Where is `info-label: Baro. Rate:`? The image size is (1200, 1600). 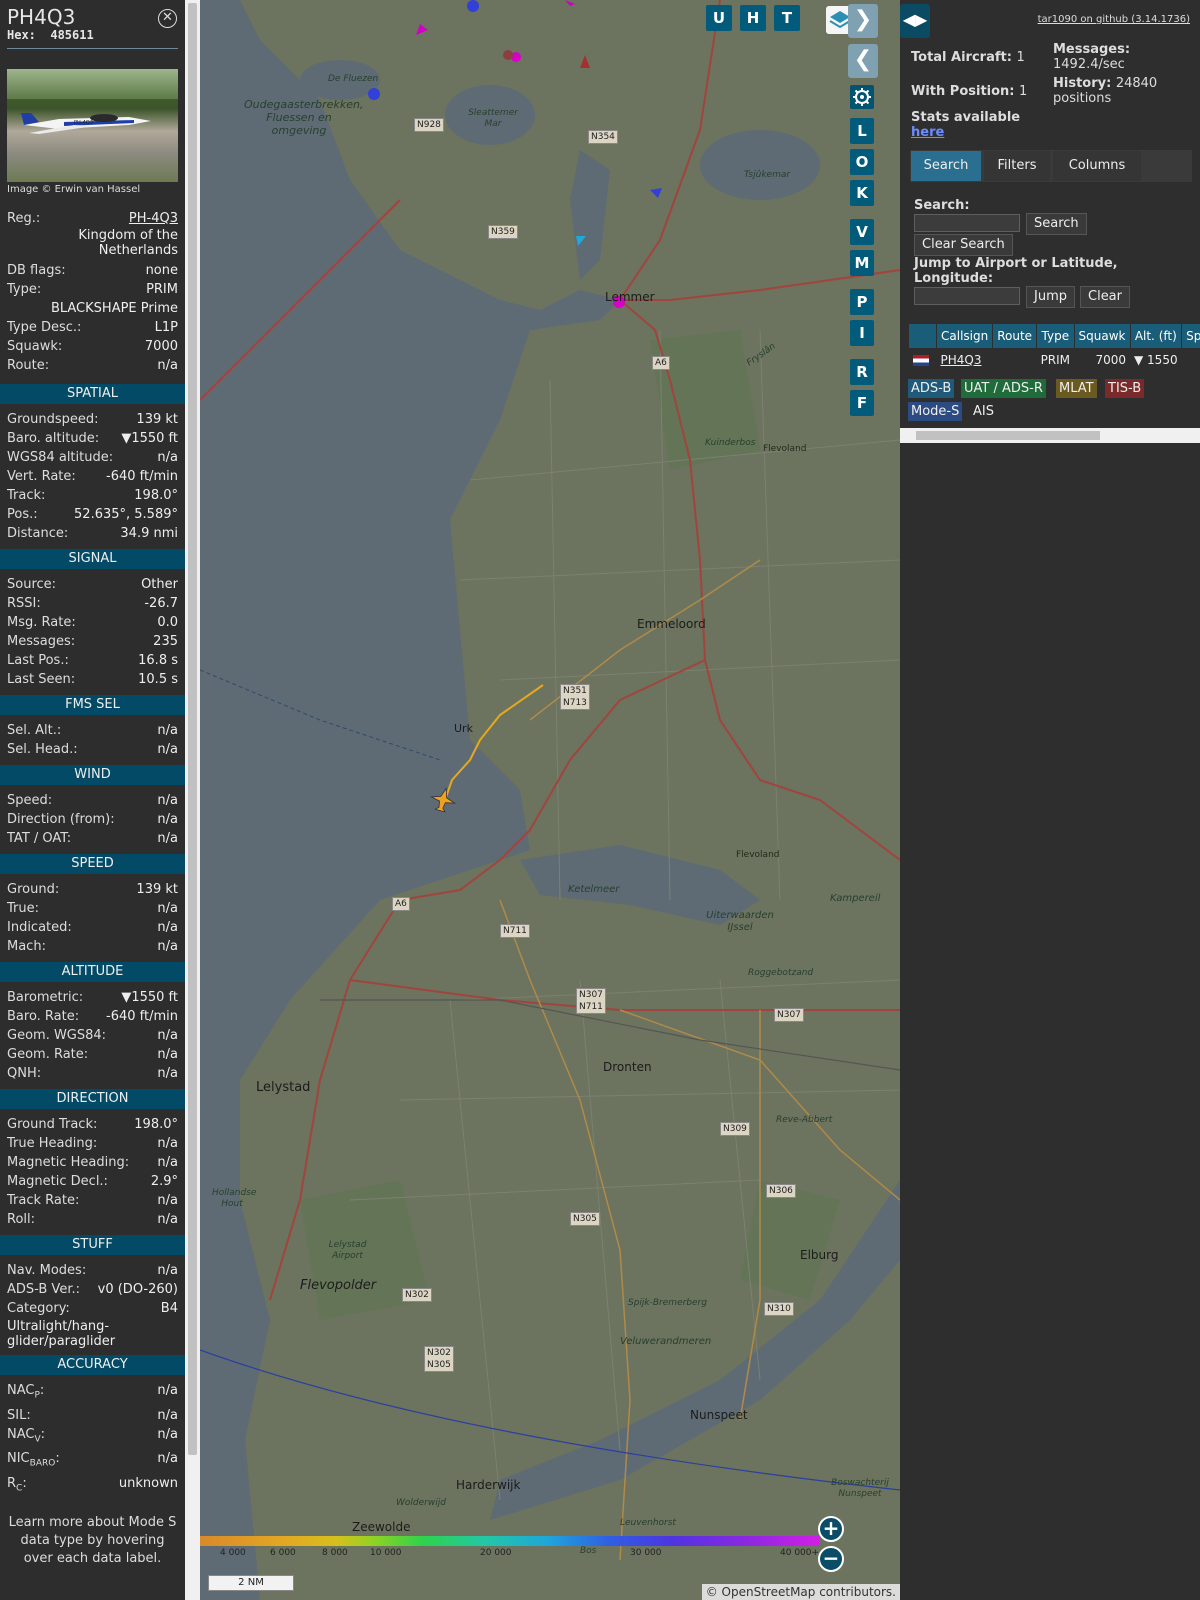 info-label: Baro. Rate: is located at coordinates (43, 1016).